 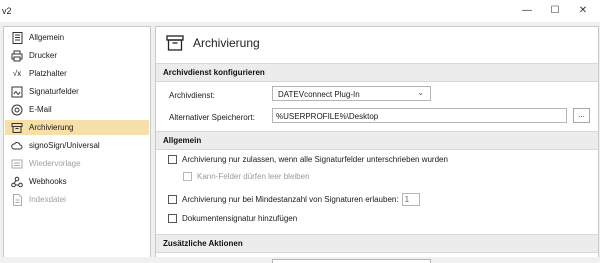 I want to click on additional-action-field, so click(x=351, y=261).